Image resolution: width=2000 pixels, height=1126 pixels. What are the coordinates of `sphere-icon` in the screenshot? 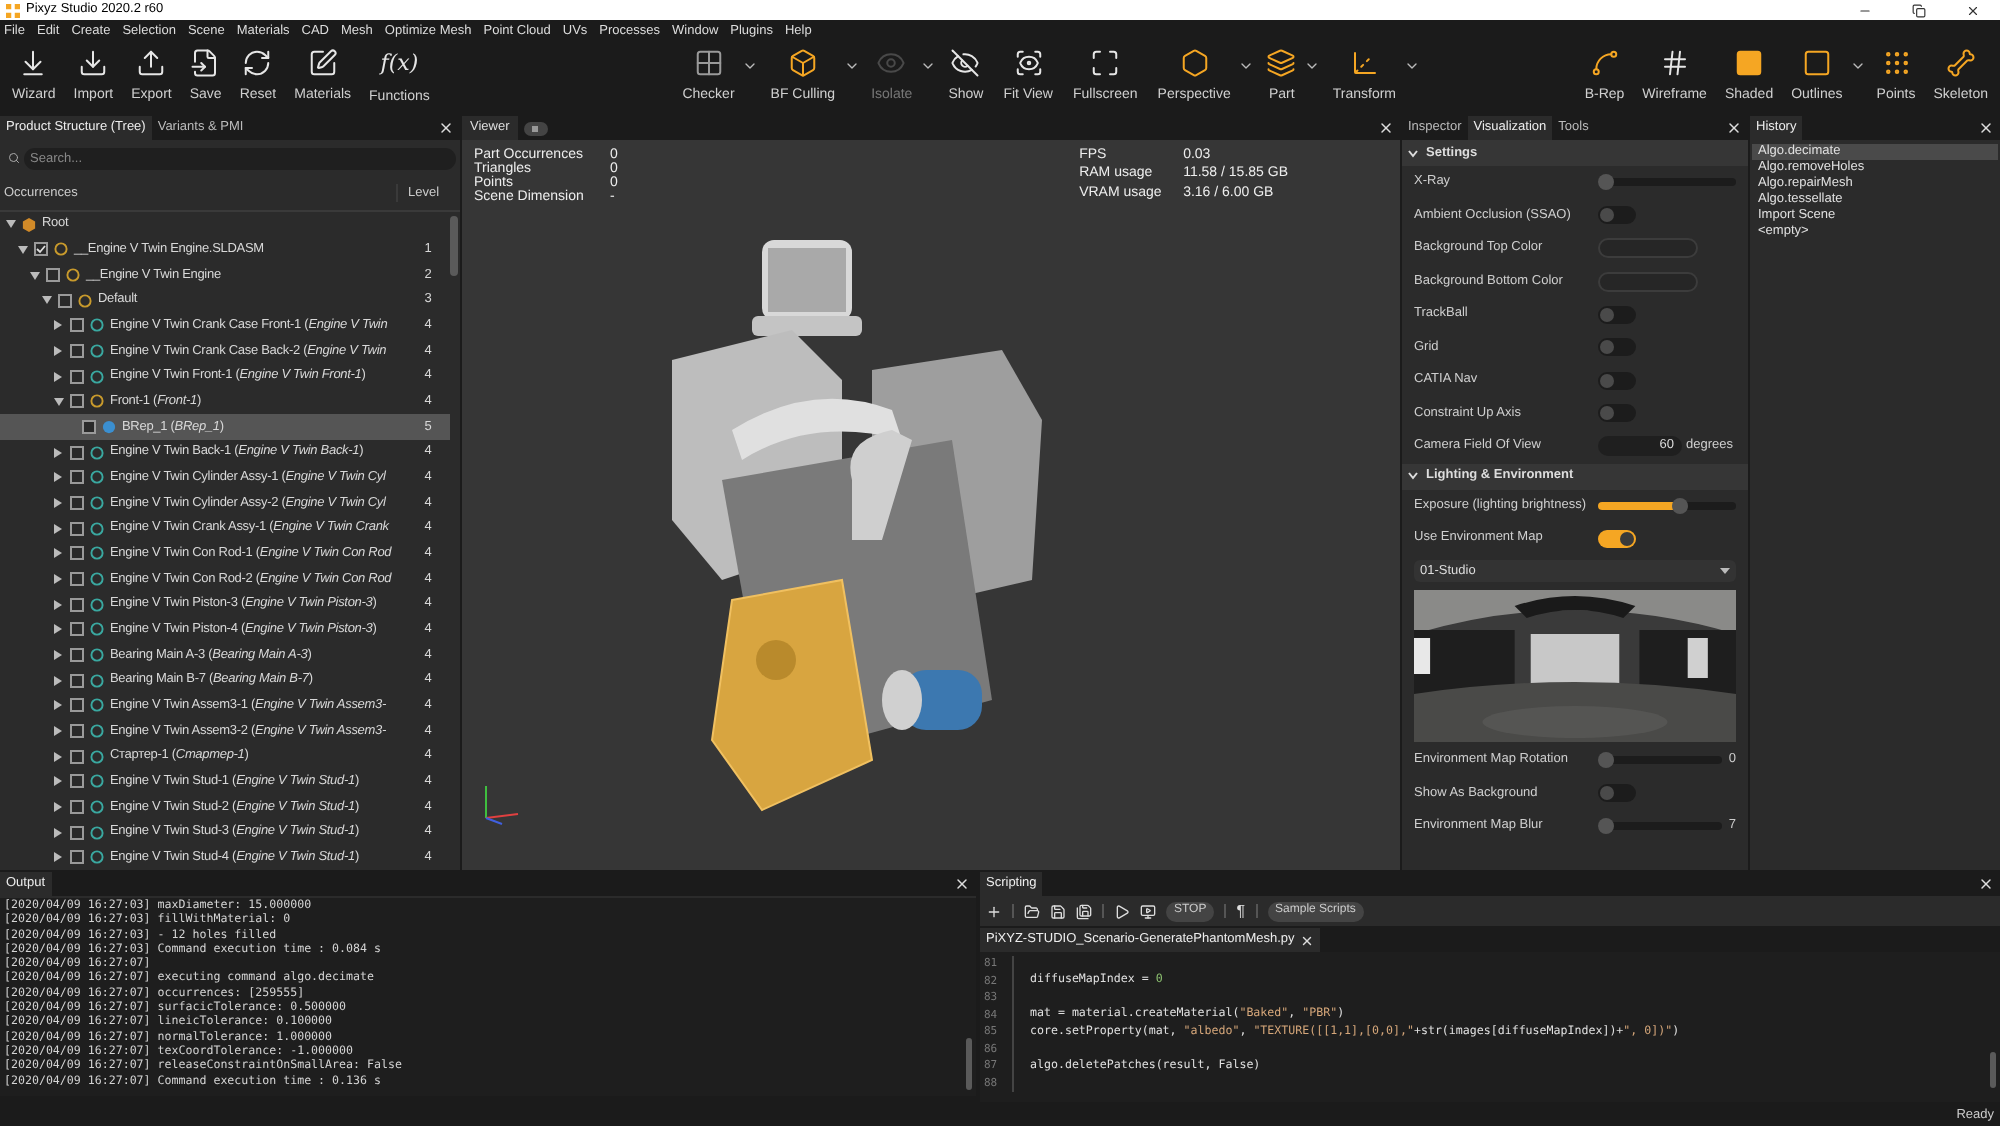 It's located at (109, 427).